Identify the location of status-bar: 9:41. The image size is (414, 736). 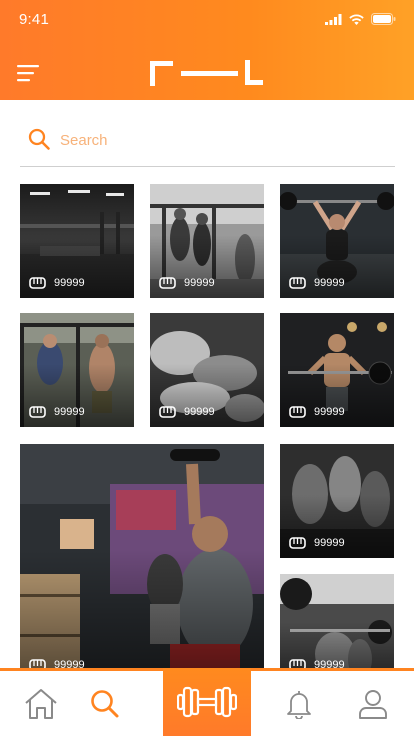
(207, 20).